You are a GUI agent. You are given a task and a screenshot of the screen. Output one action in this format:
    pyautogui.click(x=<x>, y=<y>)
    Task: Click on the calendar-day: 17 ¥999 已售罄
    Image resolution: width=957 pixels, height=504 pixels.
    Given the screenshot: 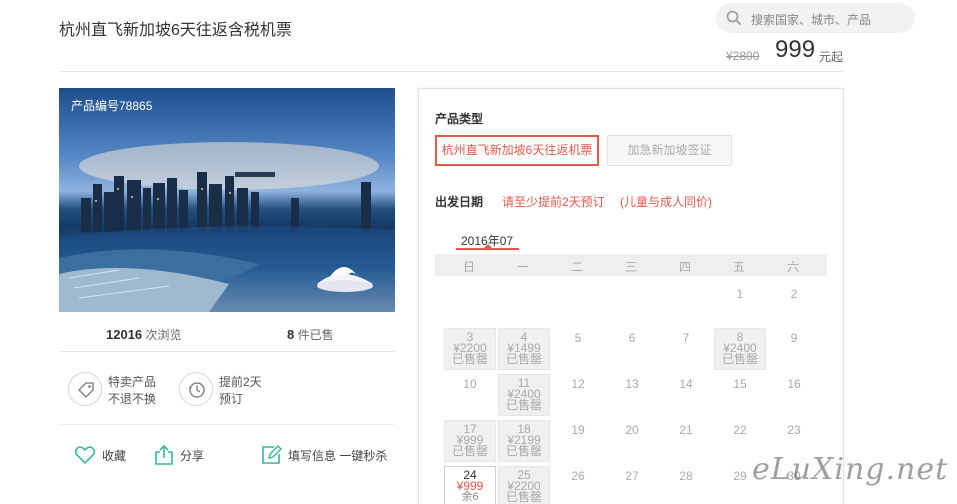 What is the action you would take?
    pyautogui.click(x=470, y=441)
    